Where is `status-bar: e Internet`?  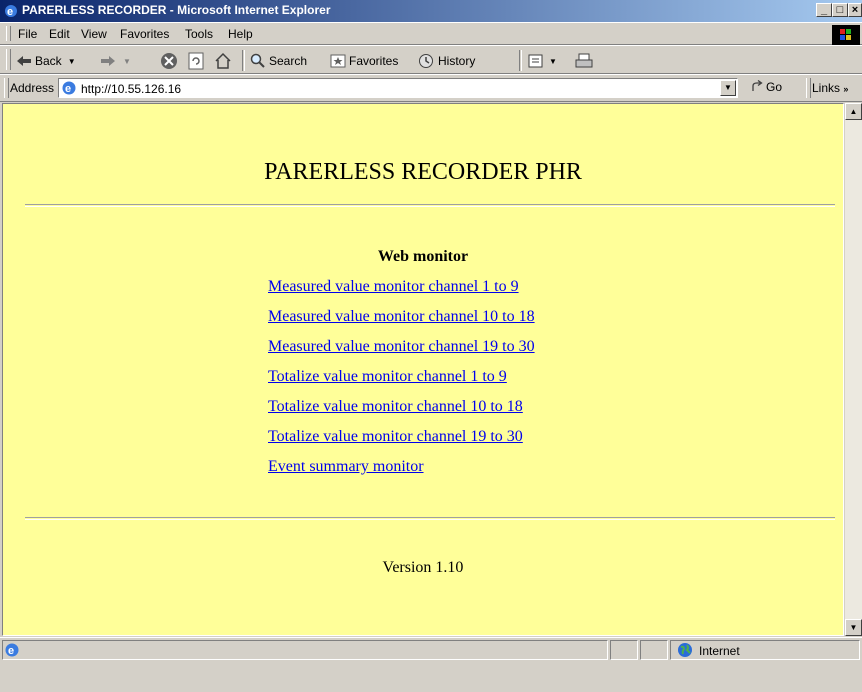
status-bar: e Internet is located at coordinates (431, 664).